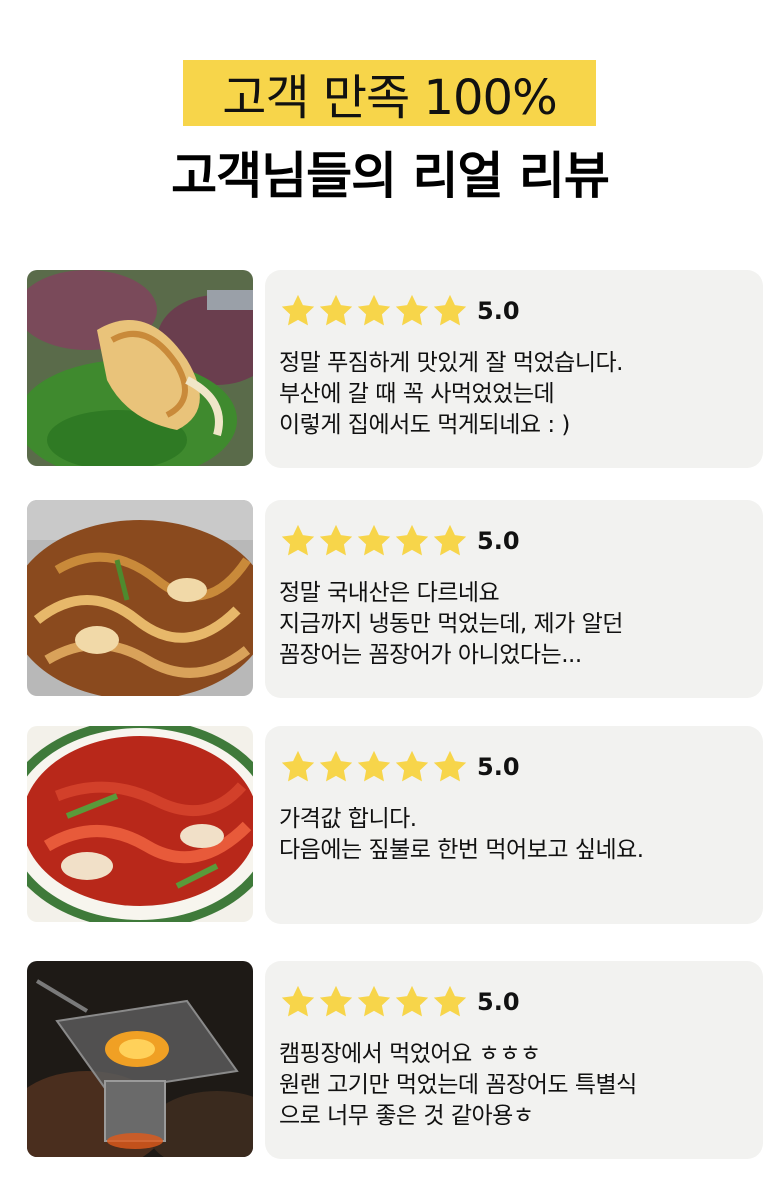  I want to click on title-highlight: 고객 만족 100%, so click(389, 93).